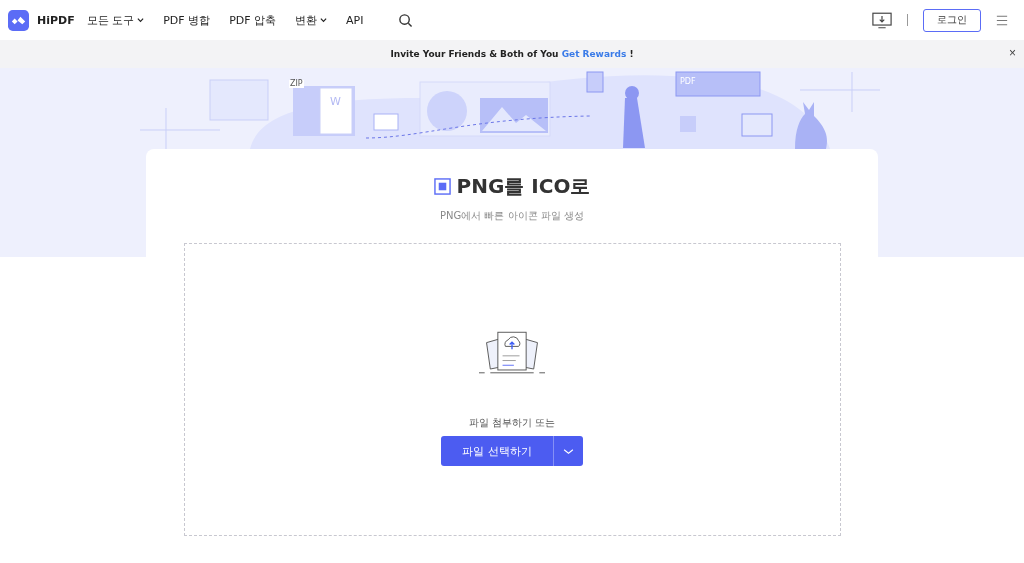  I want to click on nav-link: 변환, so click(311, 20).